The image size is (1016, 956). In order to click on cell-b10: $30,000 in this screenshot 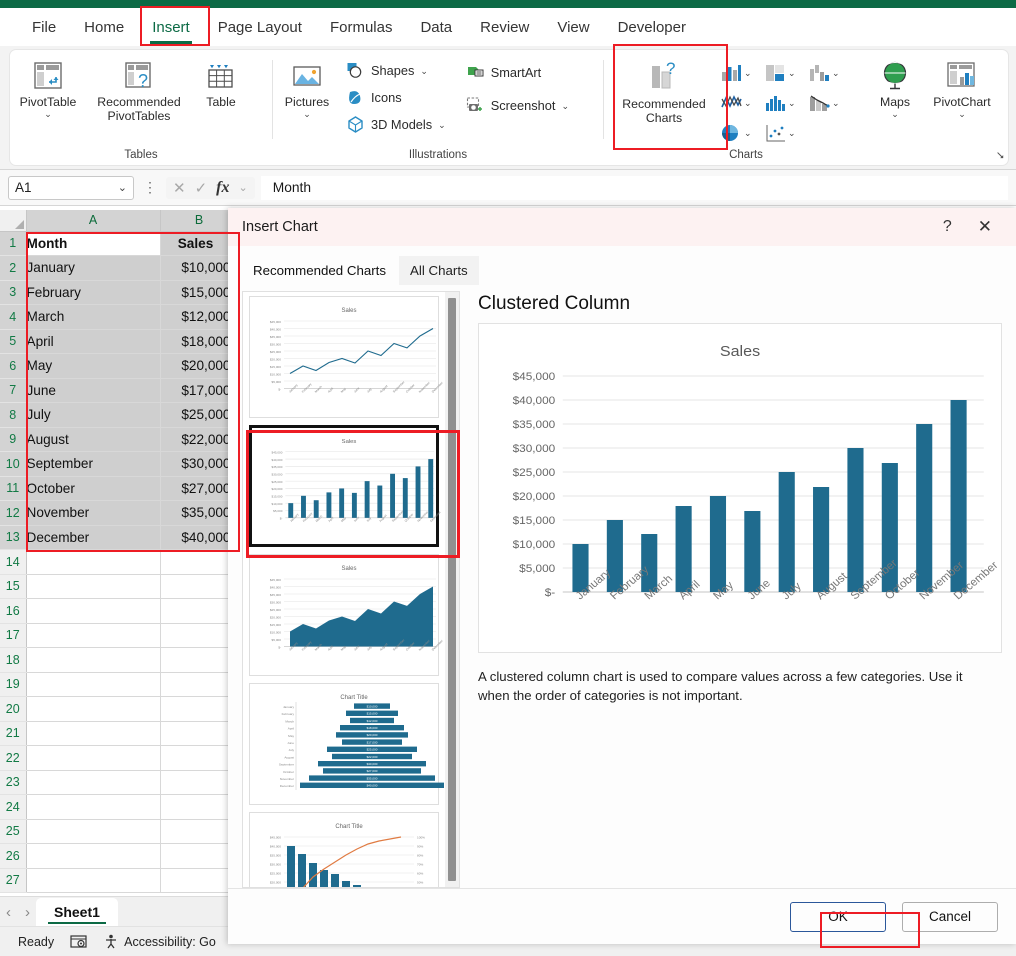, I will do `click(199, 464)`.